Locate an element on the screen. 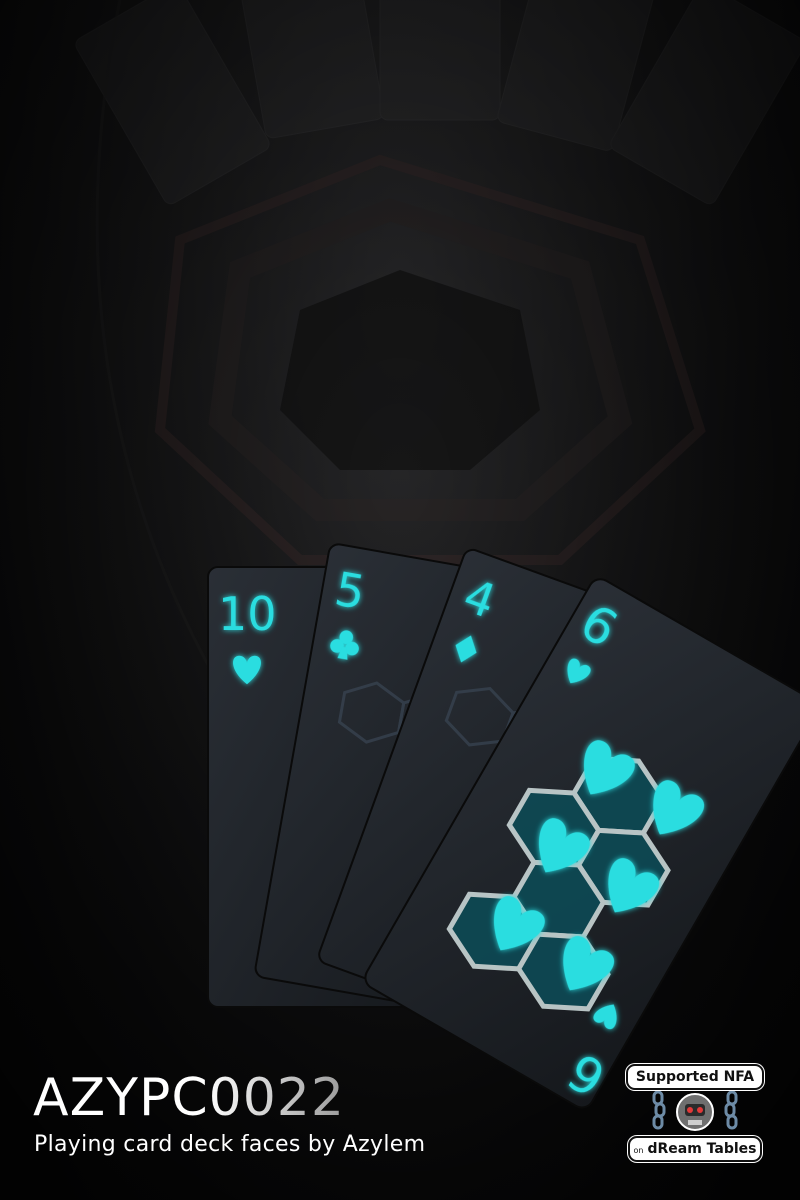 Image resolution: width=800 pixels, height=1200 pixels. product-title: AZYPC0022 is located at coordinates (189, 1098).